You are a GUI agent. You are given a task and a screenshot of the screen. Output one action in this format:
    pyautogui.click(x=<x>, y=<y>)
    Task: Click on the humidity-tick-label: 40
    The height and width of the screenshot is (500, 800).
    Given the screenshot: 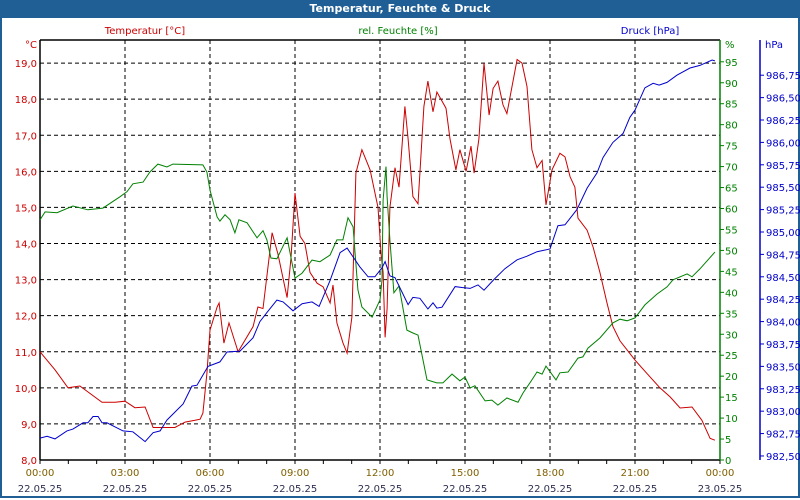 What is the action you would take?
    pyautogui.click(x=731, y=293)
    